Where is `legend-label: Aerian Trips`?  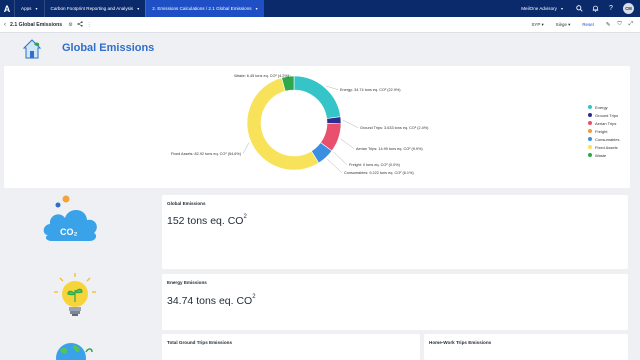
legend-label: Aerian Trips is located at coordinates (606, 123).